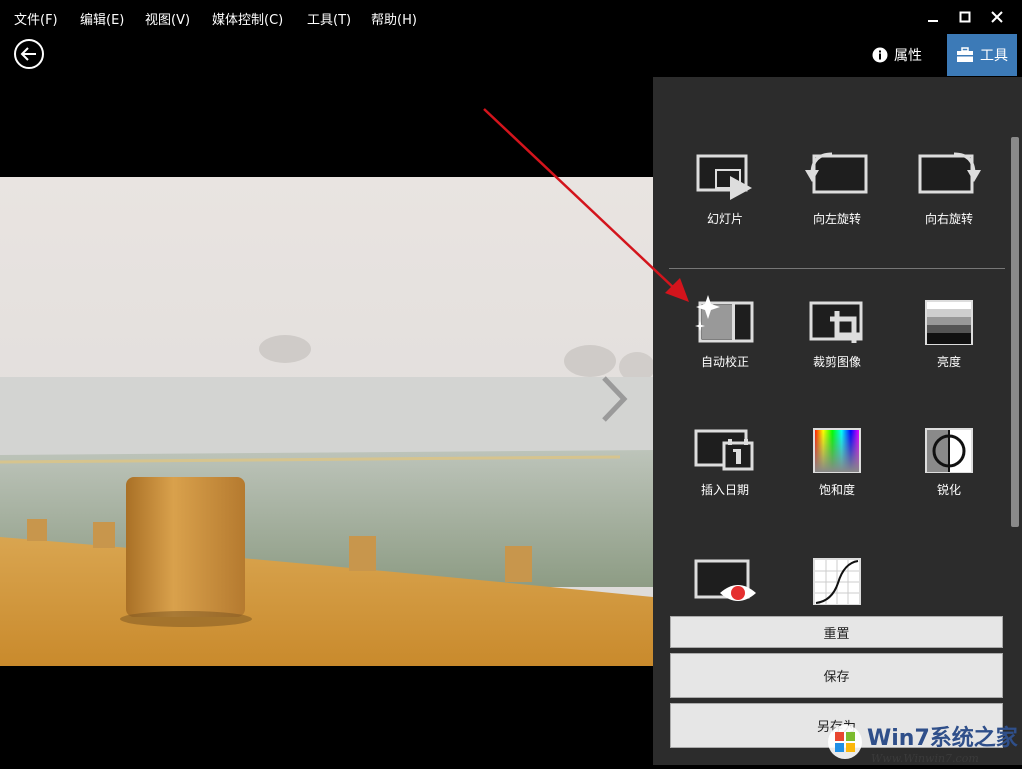 This screenshot has width=1022, height=769. Describe the element at coordinates (994, 56) in the screenshot. I see `tools-label: 工具` at that location.